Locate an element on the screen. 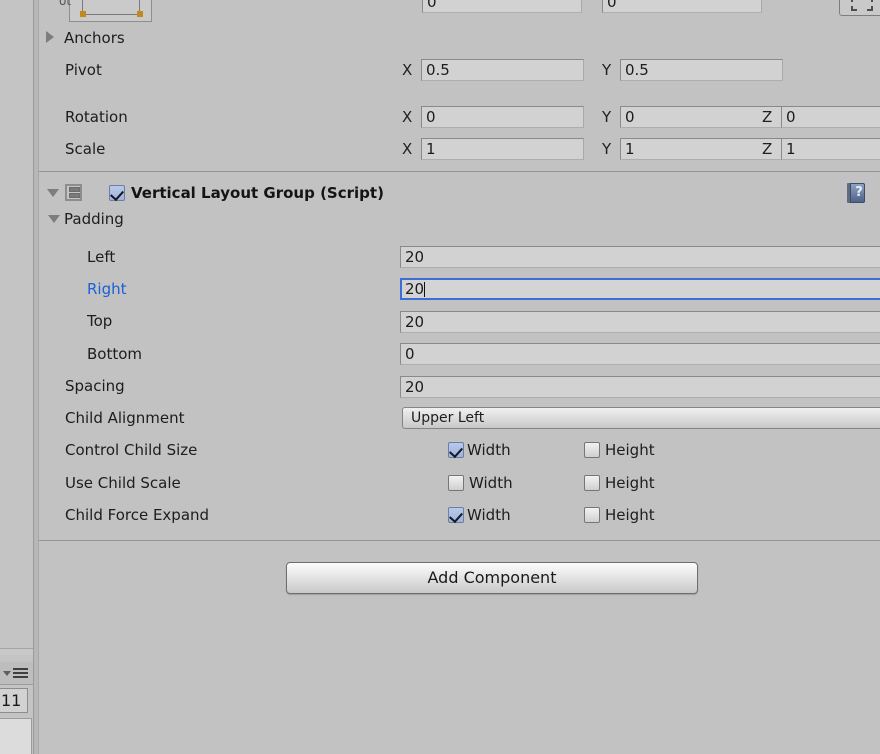 The image size is (880, 754). anchor-preset-widget is located at coordinates (110, 11).